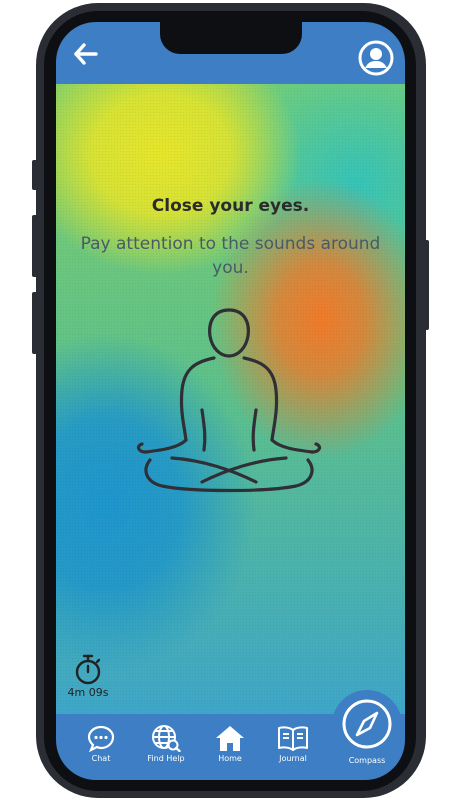  I want to click on globe-search-icon, so click(166, 738).